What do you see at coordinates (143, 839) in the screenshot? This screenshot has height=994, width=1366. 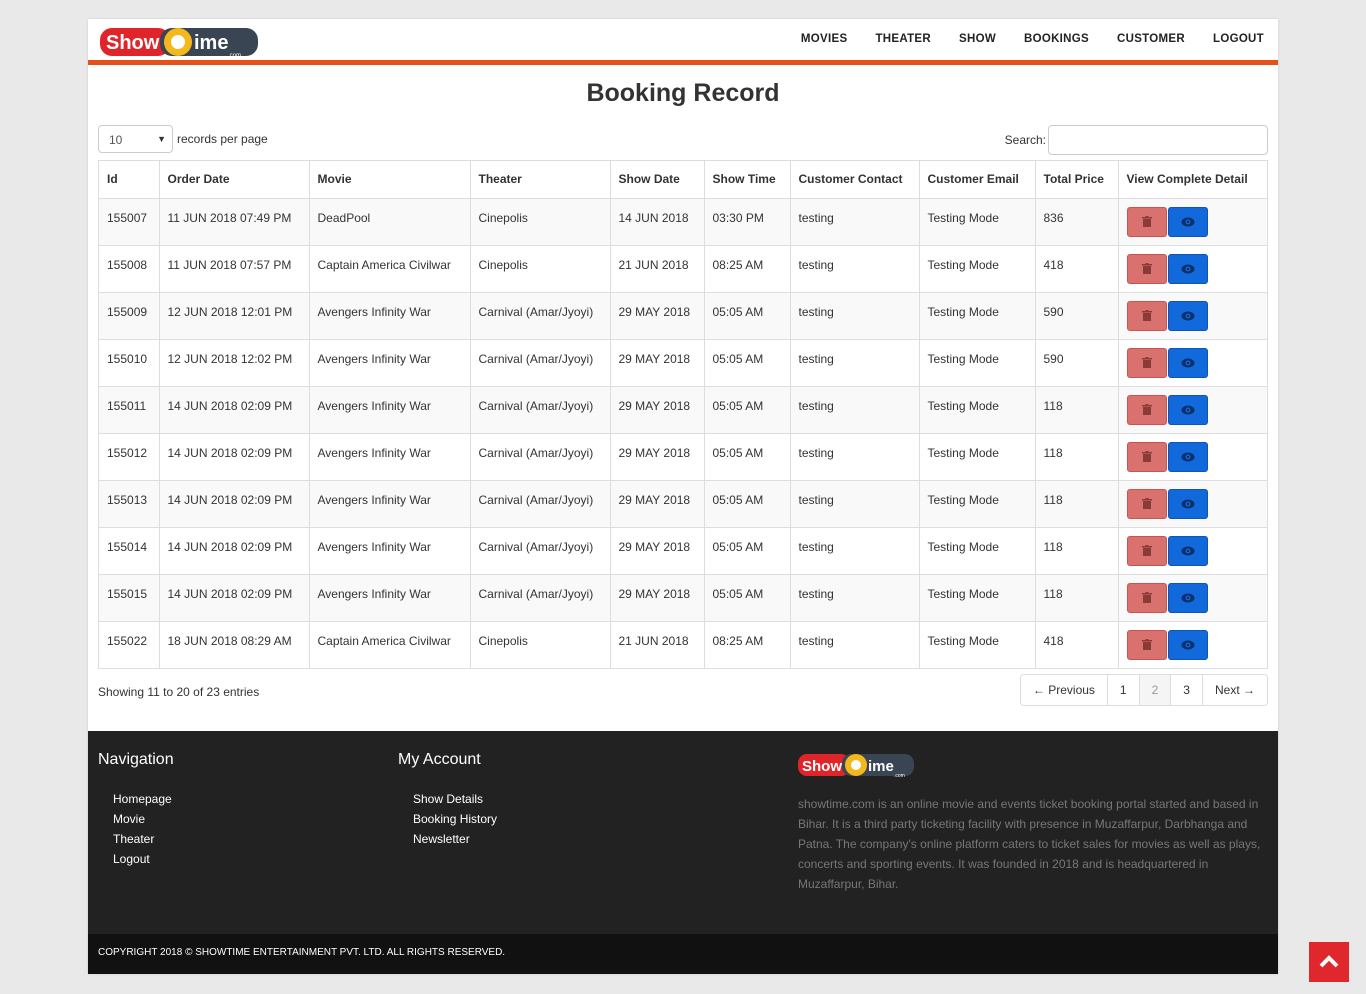 I see `footer-link-theater: Theater` at bounding box center [143, 839].